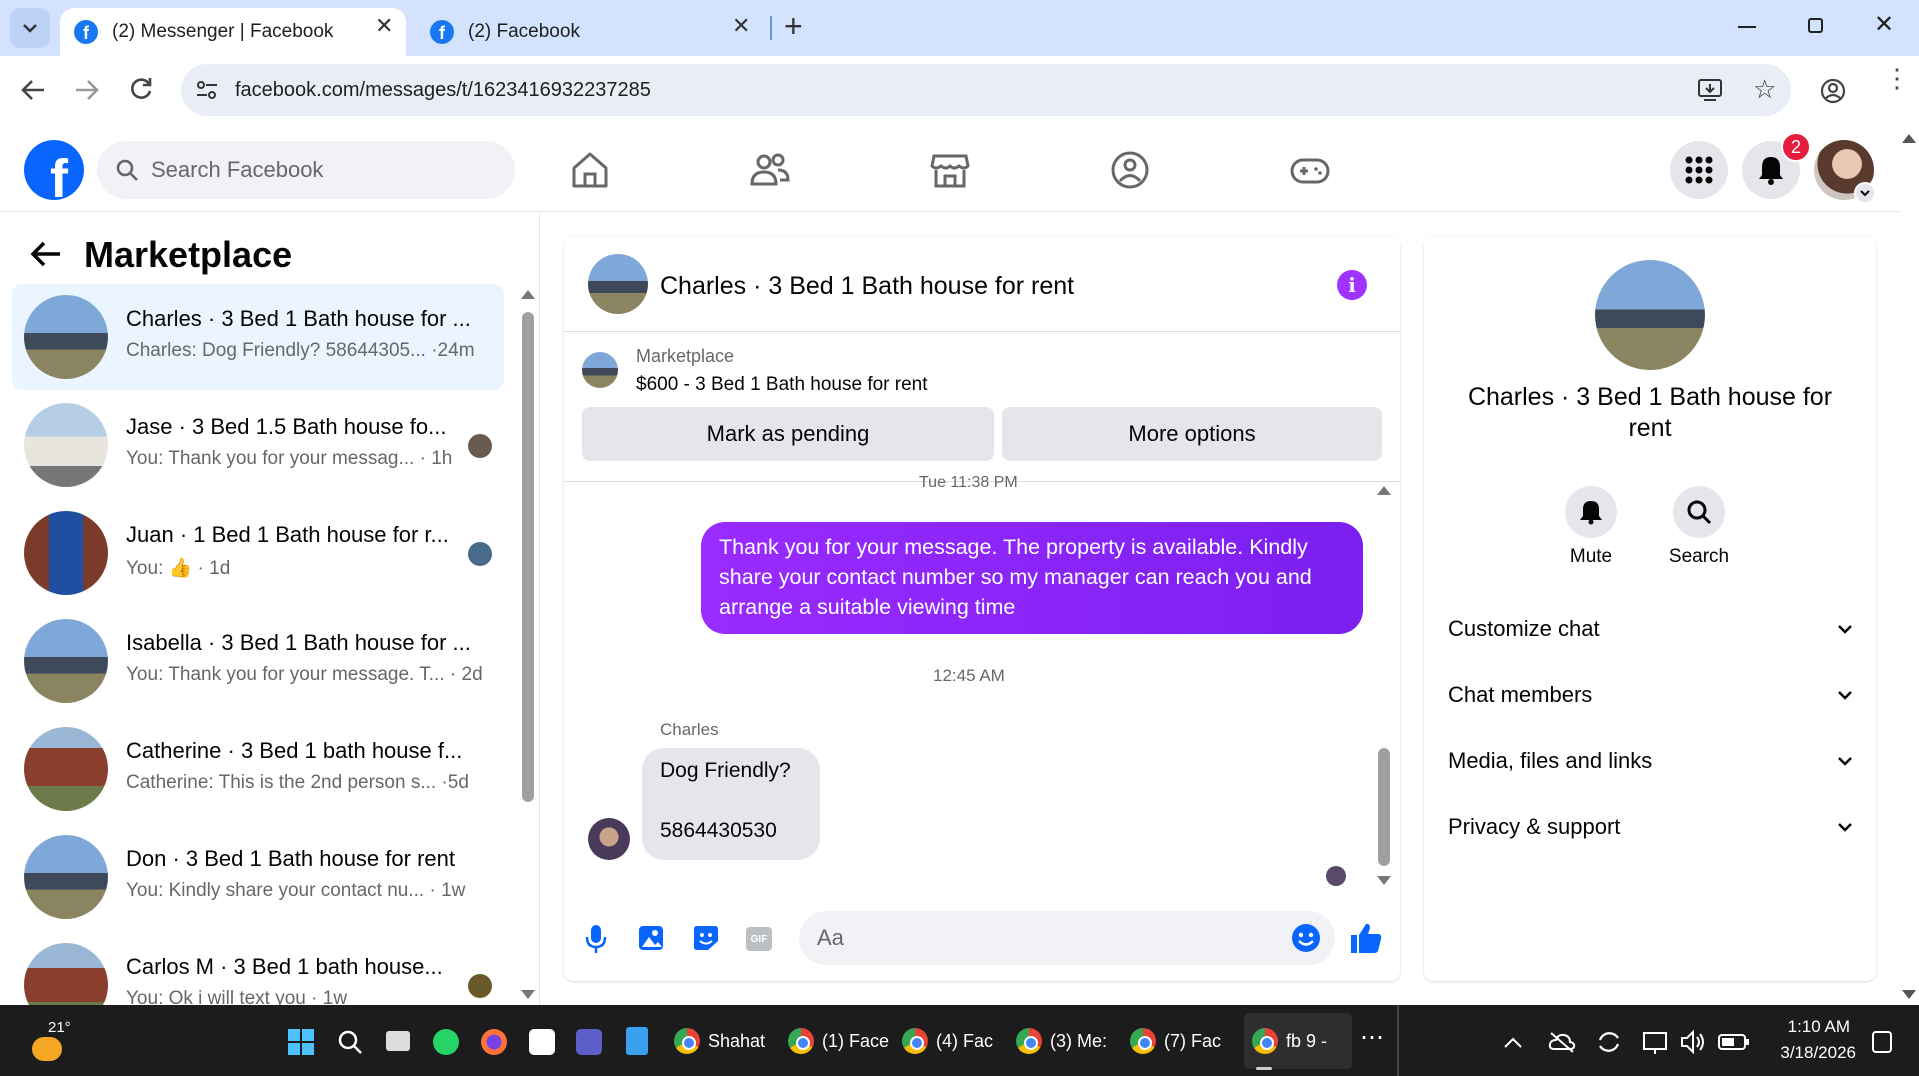 This screenshot has width=1919, height=1076. I want to click on taskbar-chrome-app: (3) Me:, so click(1061, 1041).